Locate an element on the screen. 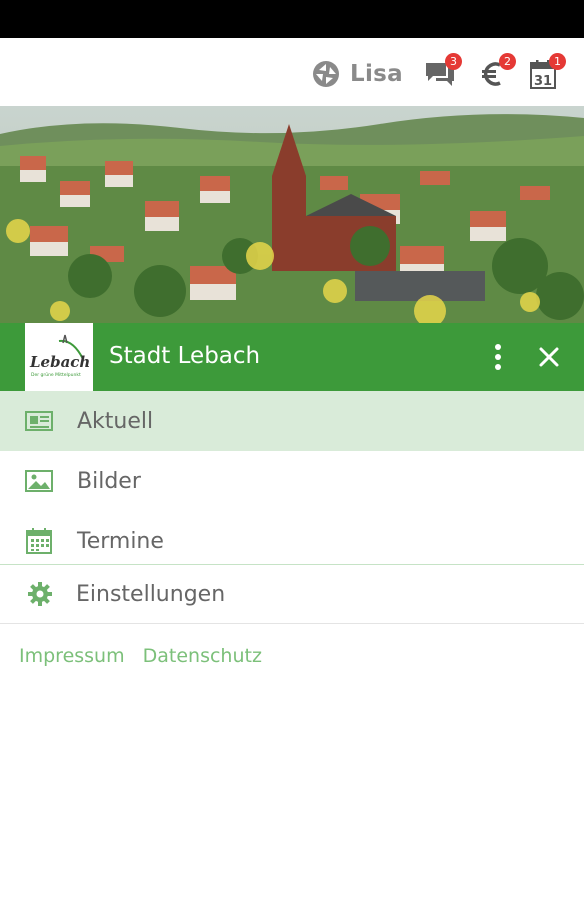 This screenshot has width=584, height=900. nav-label-aktuell: Aktuell is located at coordinates (115, 421).